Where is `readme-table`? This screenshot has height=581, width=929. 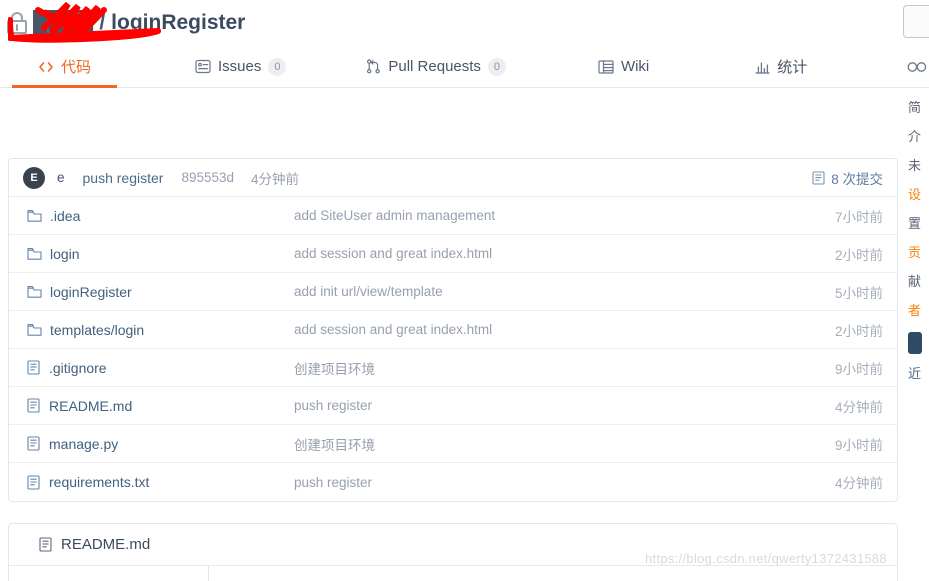 readme-table is located at coordinates (453, 573).